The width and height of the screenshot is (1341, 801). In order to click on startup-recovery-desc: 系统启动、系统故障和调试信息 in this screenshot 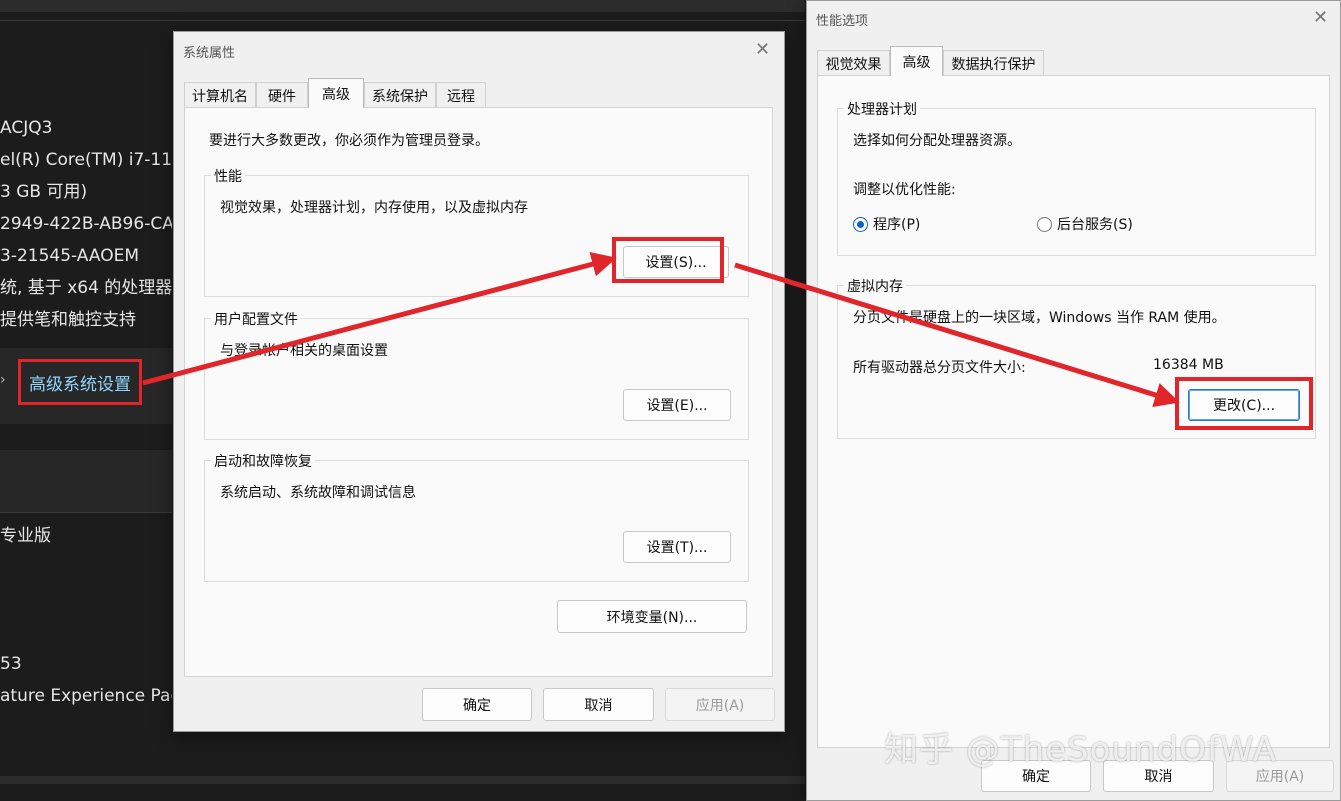, I will do `click(318, 493)`.